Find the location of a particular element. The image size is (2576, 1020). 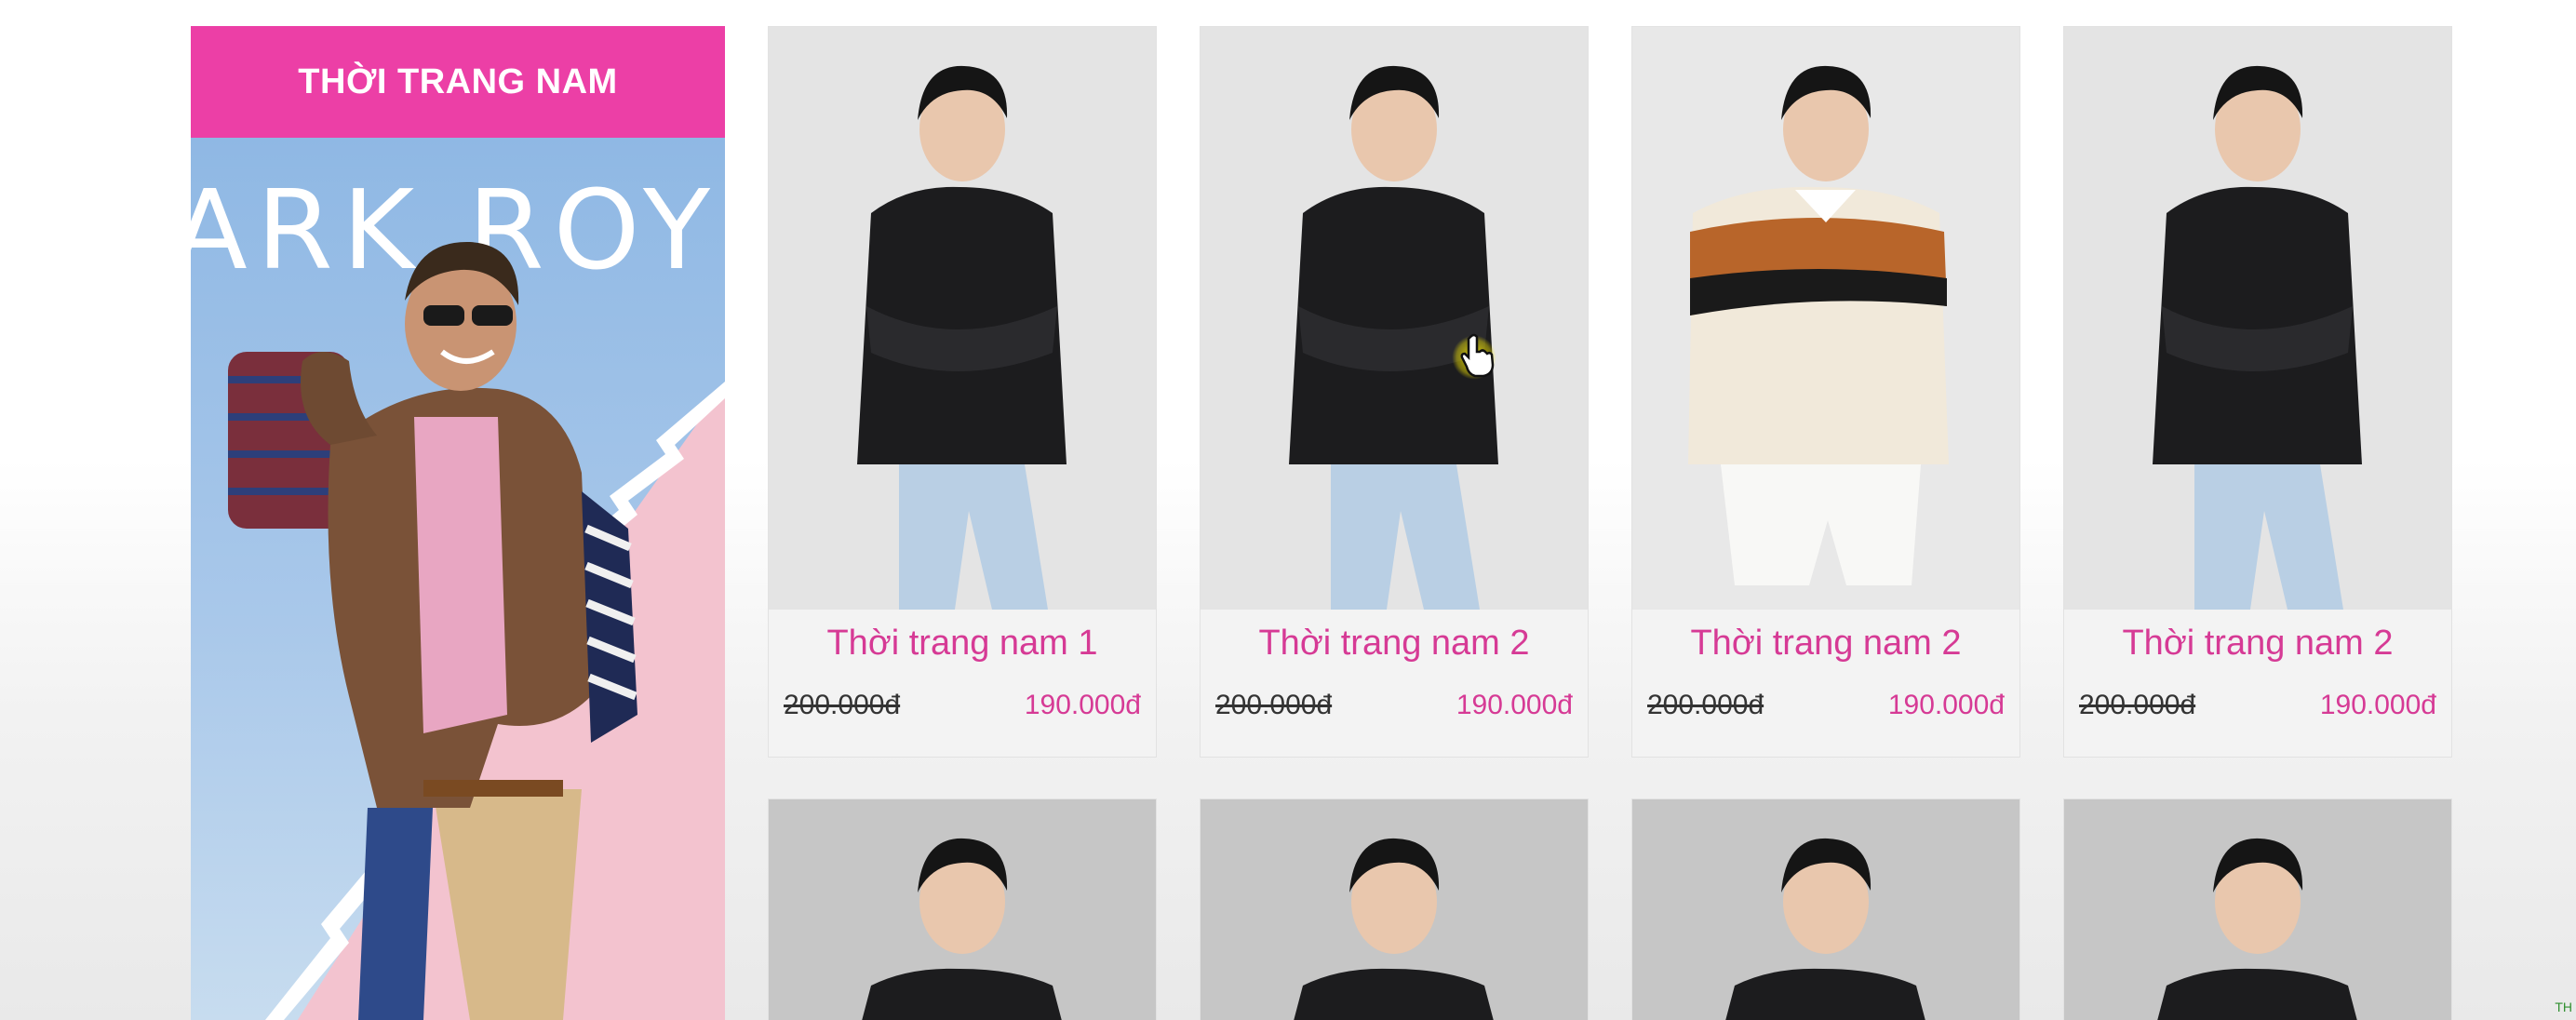

corner-mark: TH is located at coordinates (2563, 1007).